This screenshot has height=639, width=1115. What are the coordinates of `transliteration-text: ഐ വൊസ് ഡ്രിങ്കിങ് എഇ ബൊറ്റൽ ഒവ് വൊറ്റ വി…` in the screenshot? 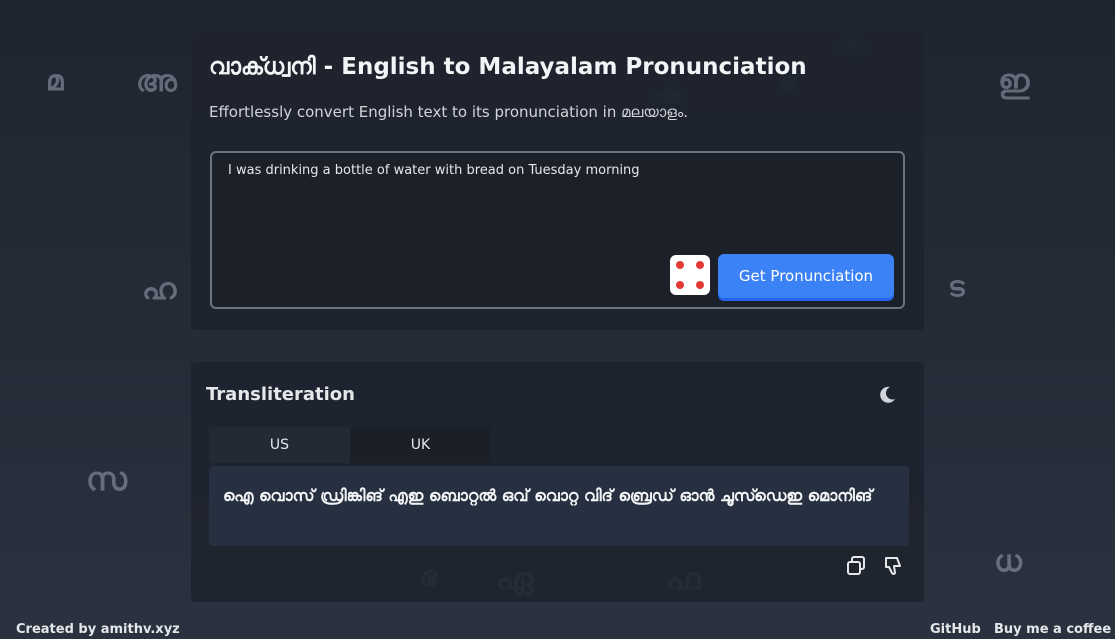 It's located at (548, 495).